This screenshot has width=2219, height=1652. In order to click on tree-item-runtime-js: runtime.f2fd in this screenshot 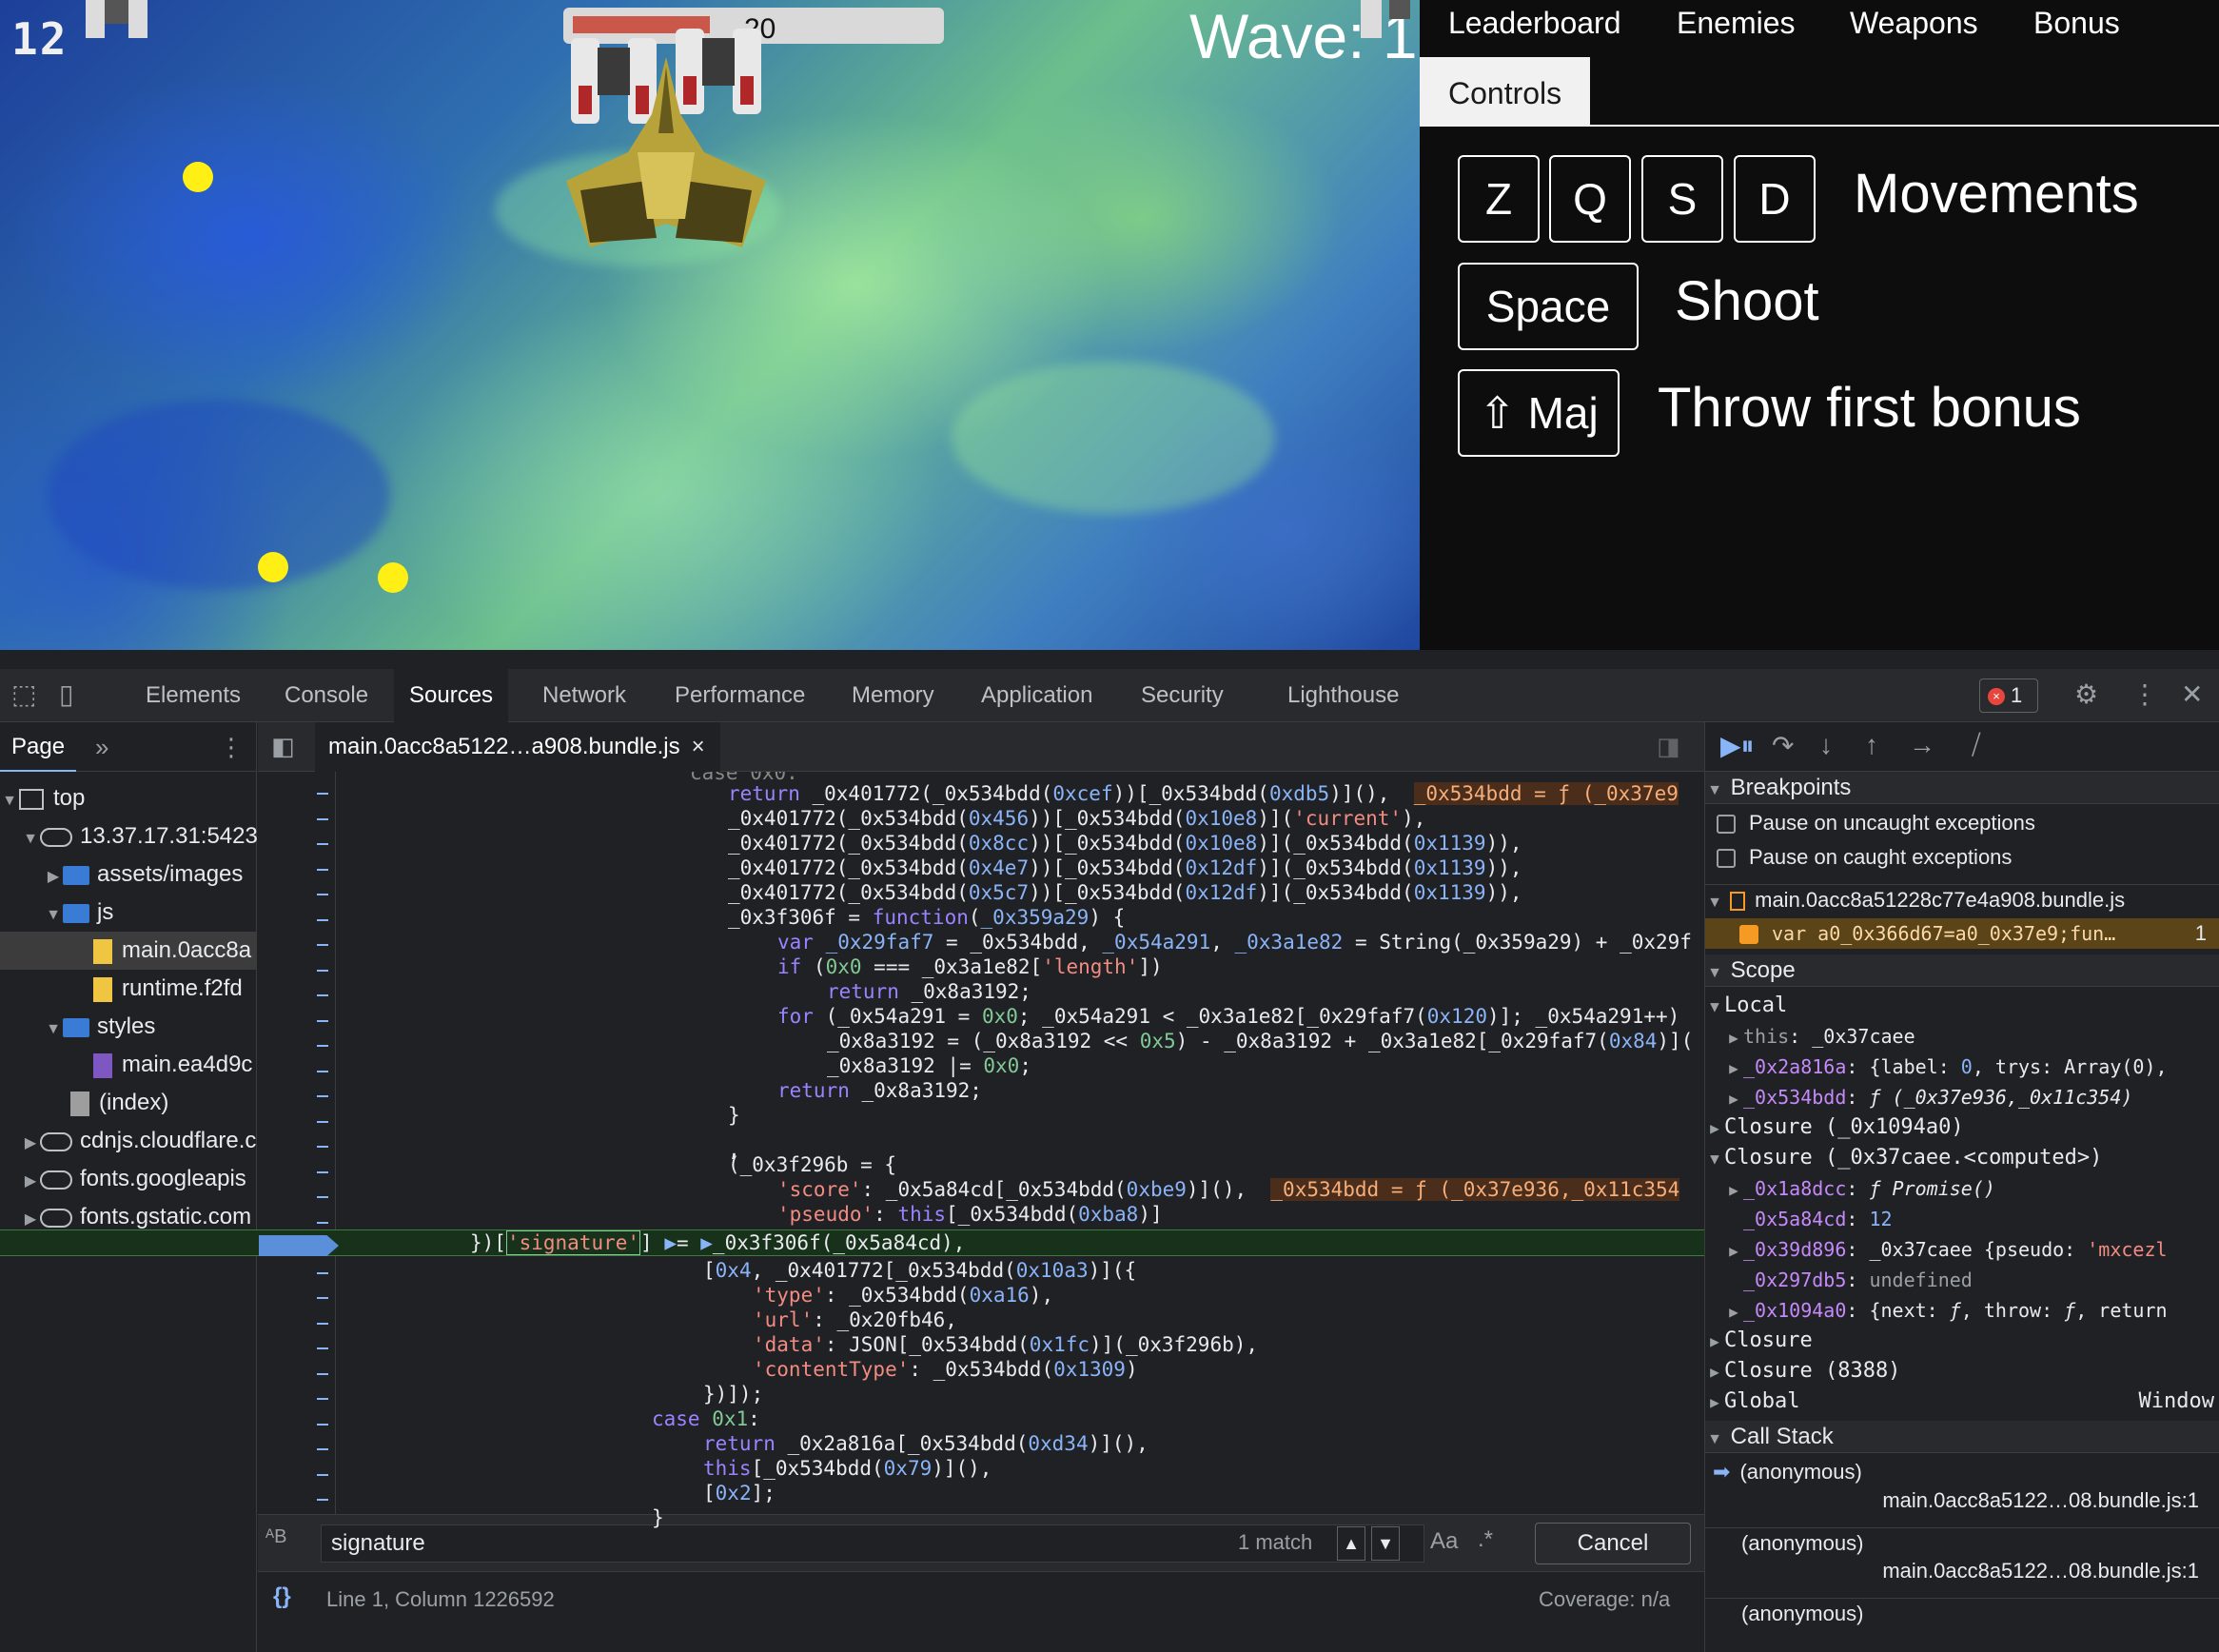, I will do `click(128, 989)`.